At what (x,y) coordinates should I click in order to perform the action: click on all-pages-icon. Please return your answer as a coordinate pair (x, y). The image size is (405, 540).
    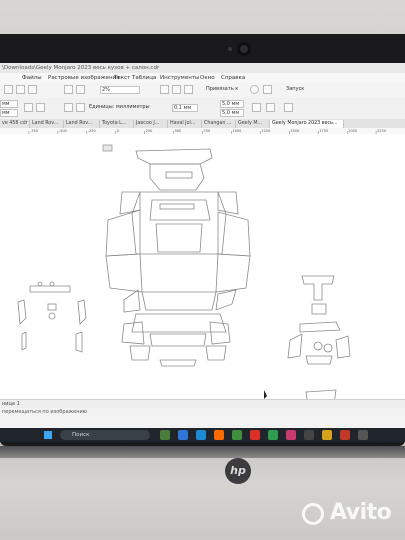
    Looking at the image, I should click on (68, 107).